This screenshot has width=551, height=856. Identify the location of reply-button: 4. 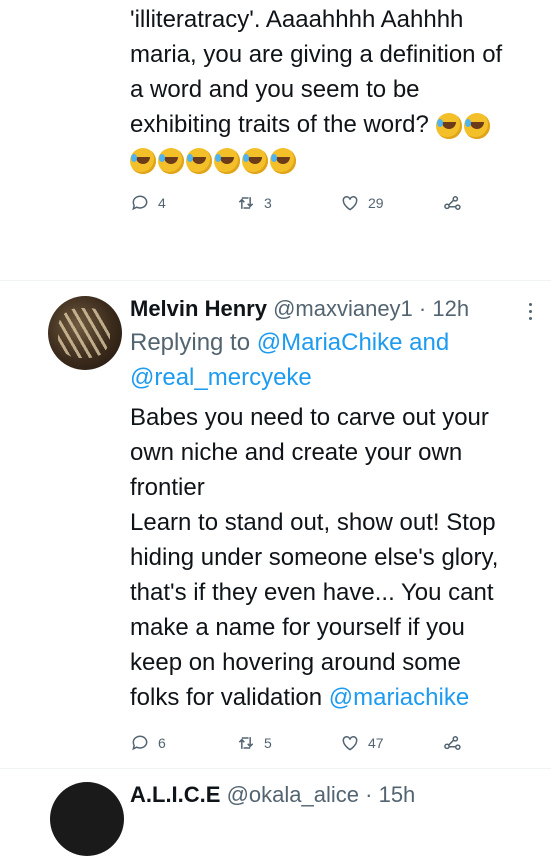
(183, 203).